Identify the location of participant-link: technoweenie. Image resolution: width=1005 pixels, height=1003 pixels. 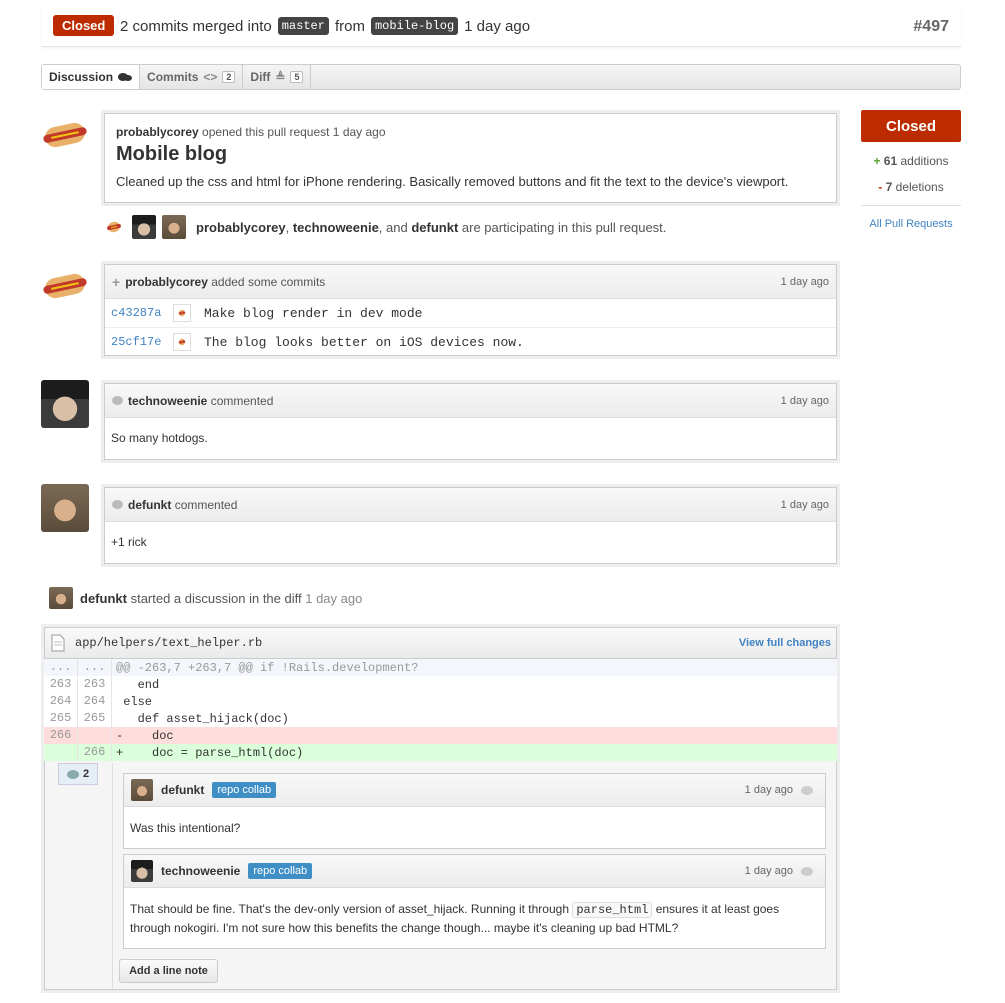
(336, 227).